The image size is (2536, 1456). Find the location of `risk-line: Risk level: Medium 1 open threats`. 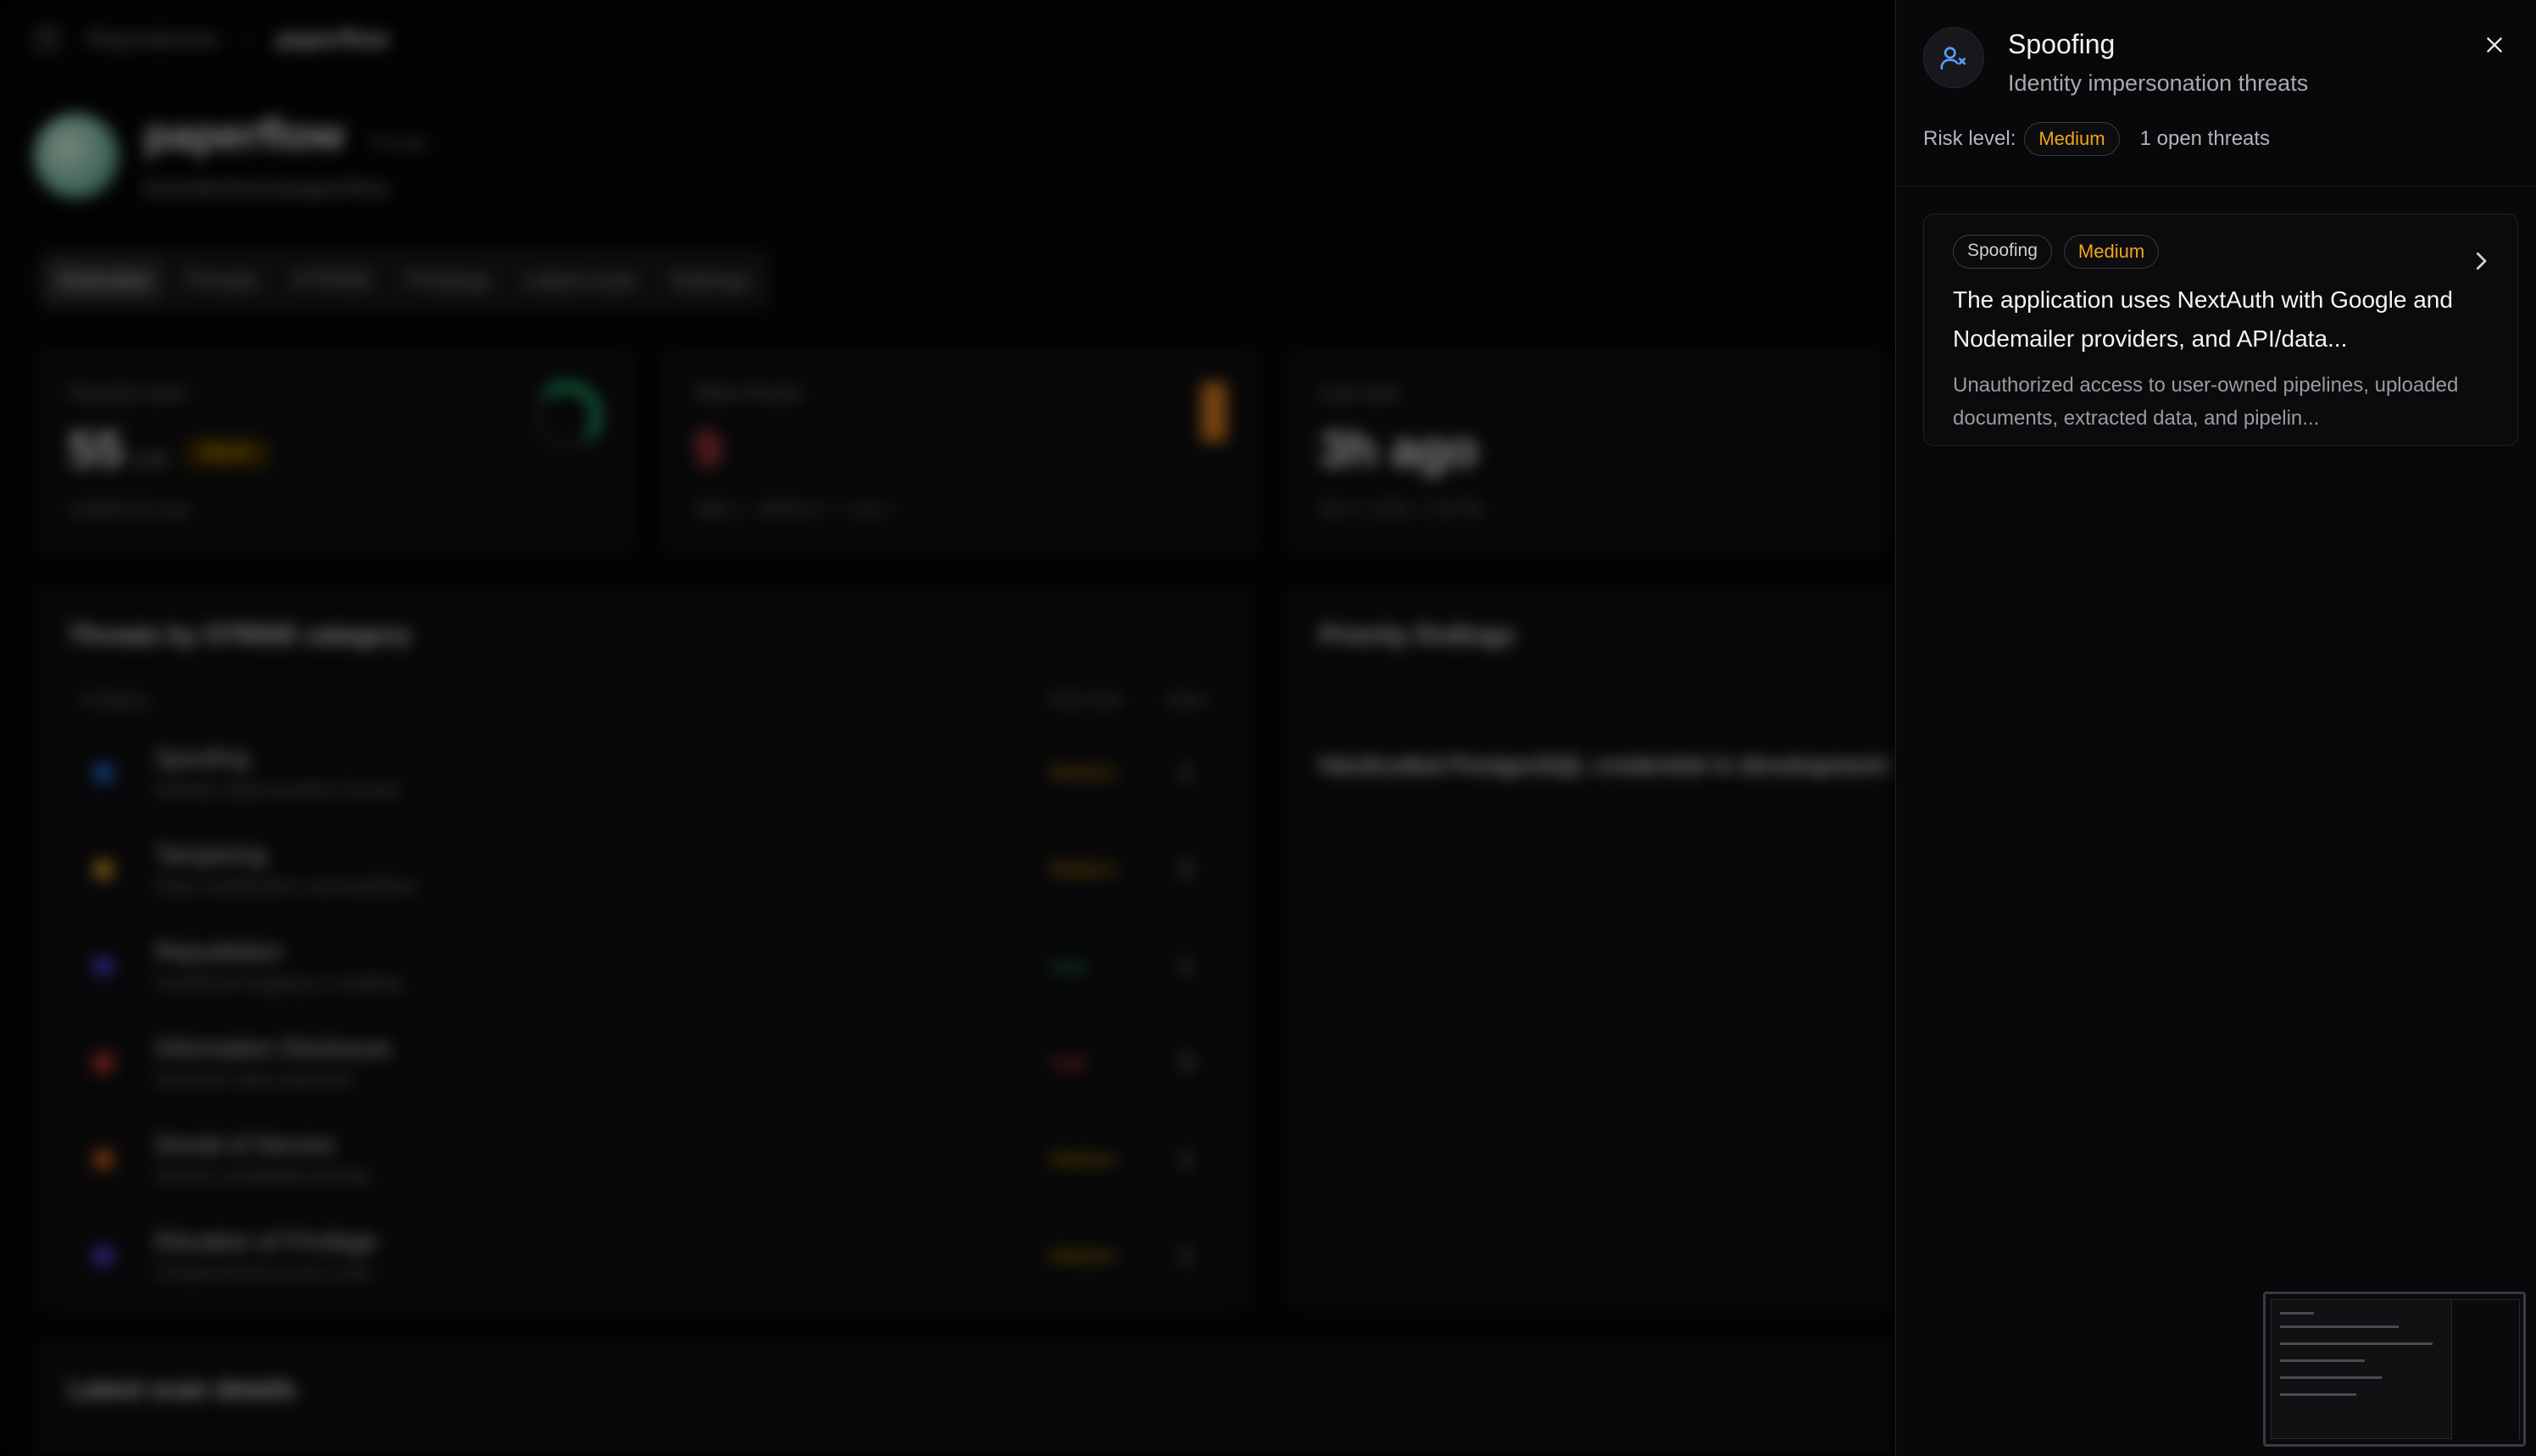

risk-line: Risk level: Medium 1 open threats is located at coordinates (2096, 139).